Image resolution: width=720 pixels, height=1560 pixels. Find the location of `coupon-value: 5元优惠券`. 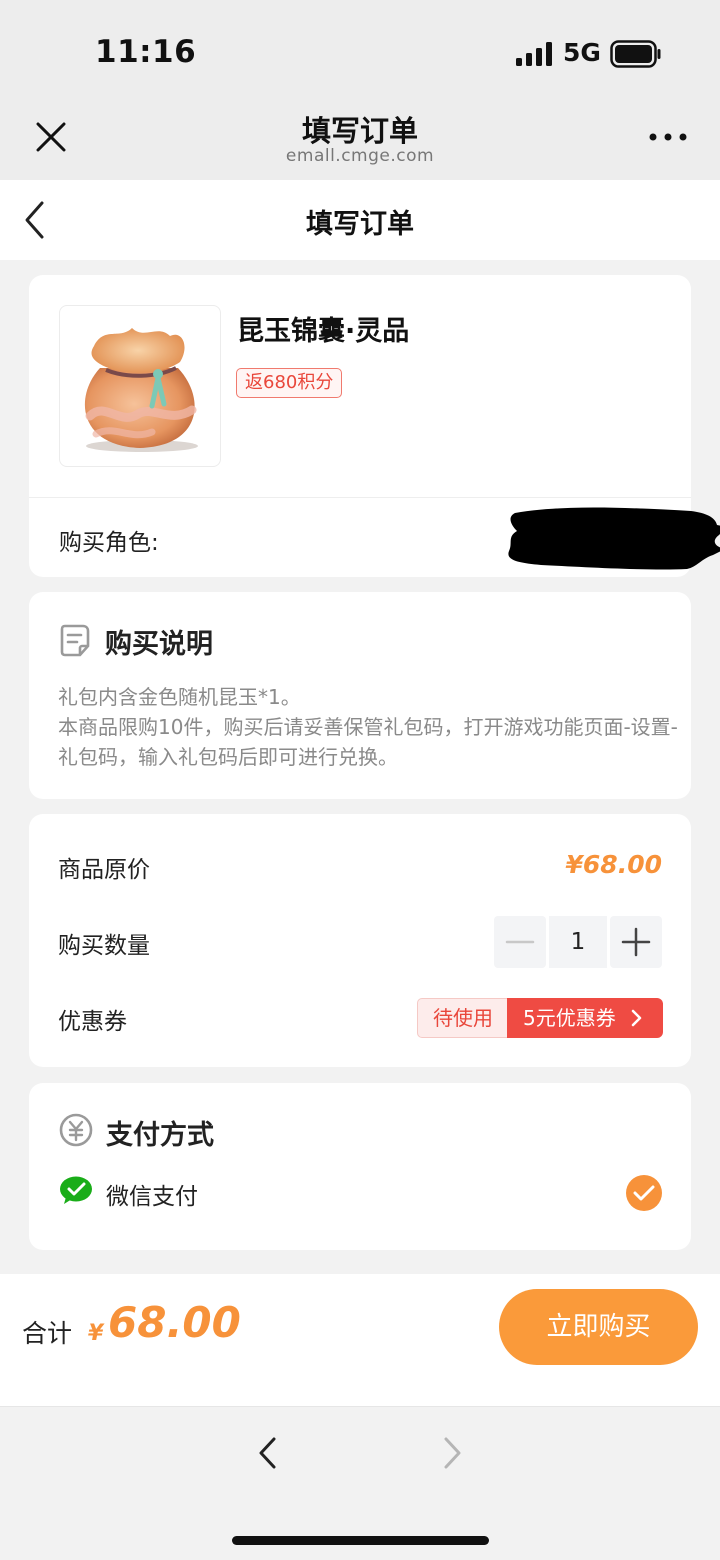

coupon-value: 5元优惠券 is located at coordinates (569, 1018).